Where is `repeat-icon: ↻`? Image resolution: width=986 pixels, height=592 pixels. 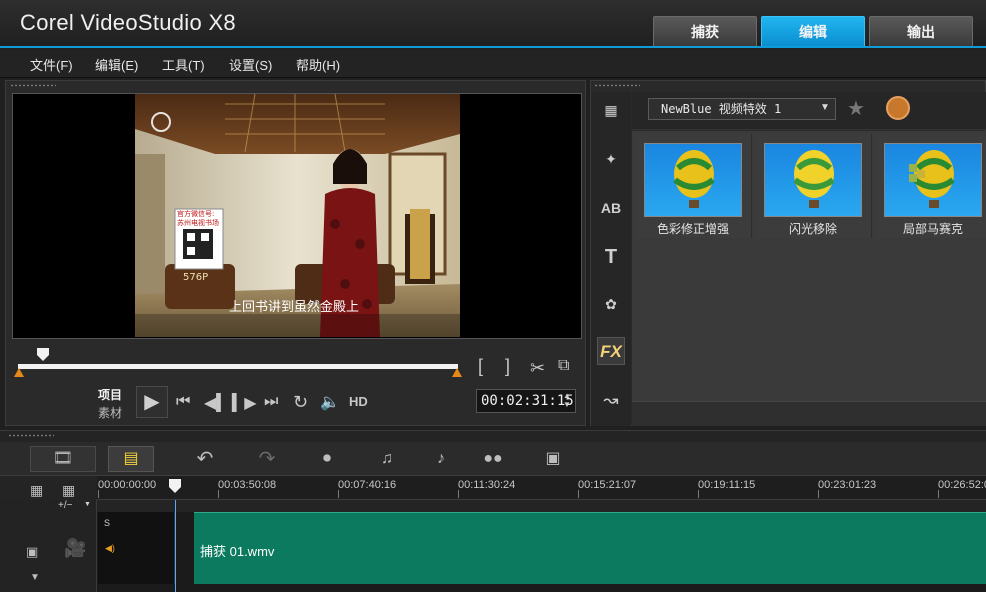 repeat-icon: ↻ is located at coordinates (300, 402).